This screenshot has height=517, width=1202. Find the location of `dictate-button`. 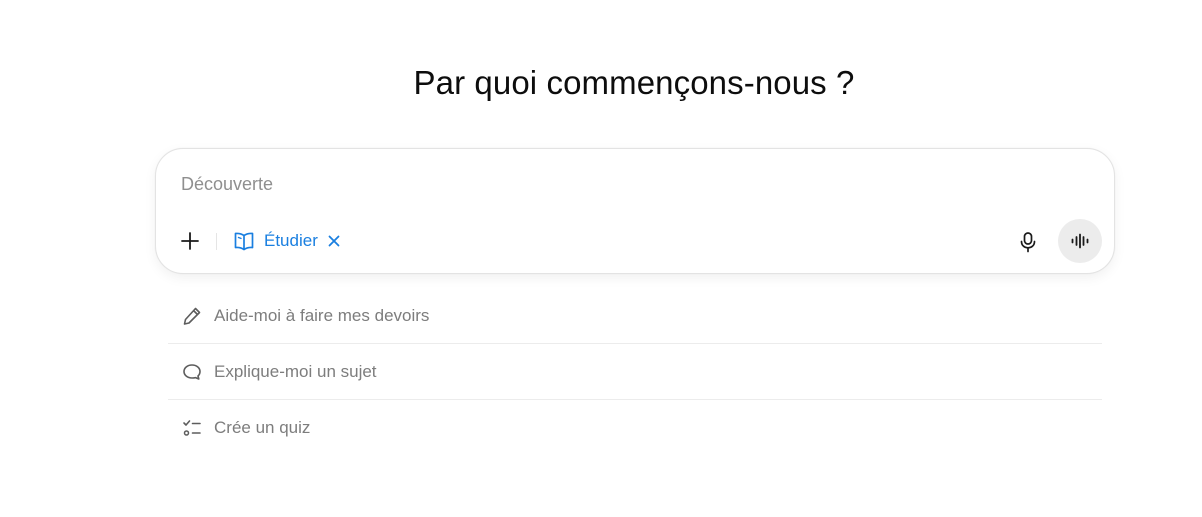

dictate-button is located at coordinates (1028, 242).